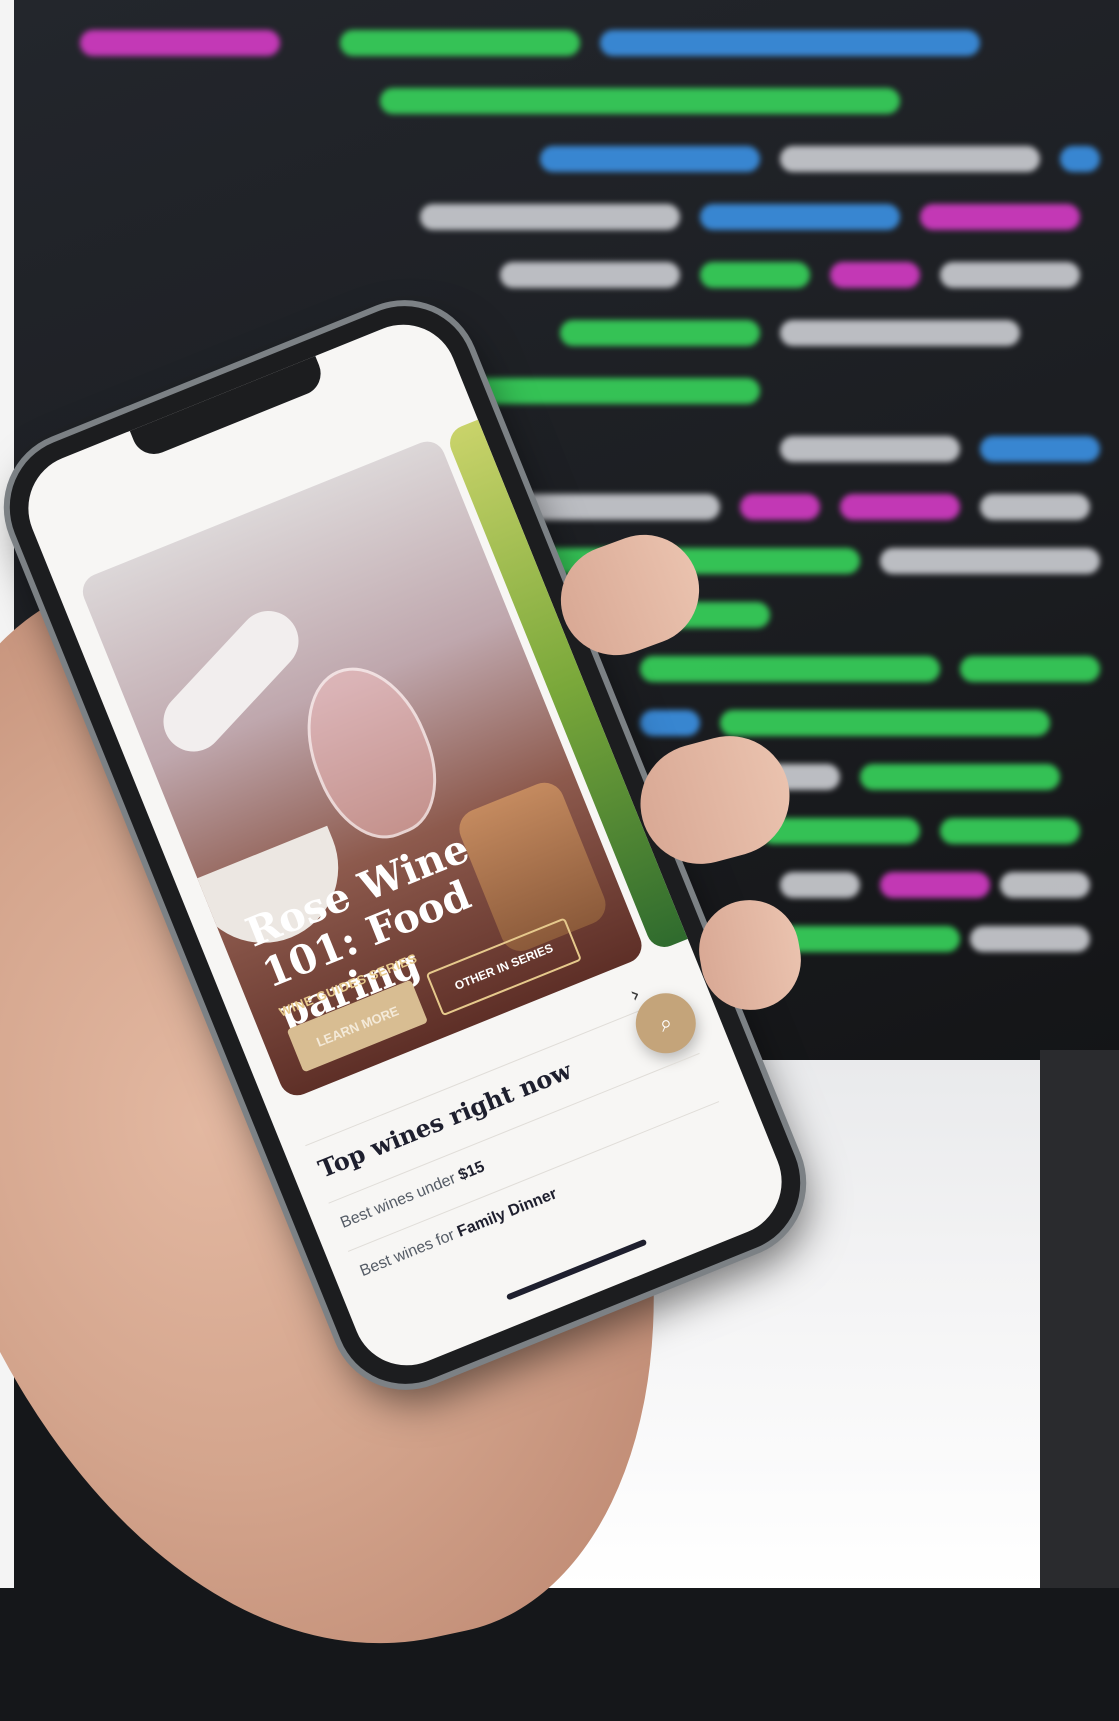 This screenshot has width=1119, height=1721. Describe the element at coordinates (472, 1171) in the screenshot. I see `list-item-highlight: $15` at that location.